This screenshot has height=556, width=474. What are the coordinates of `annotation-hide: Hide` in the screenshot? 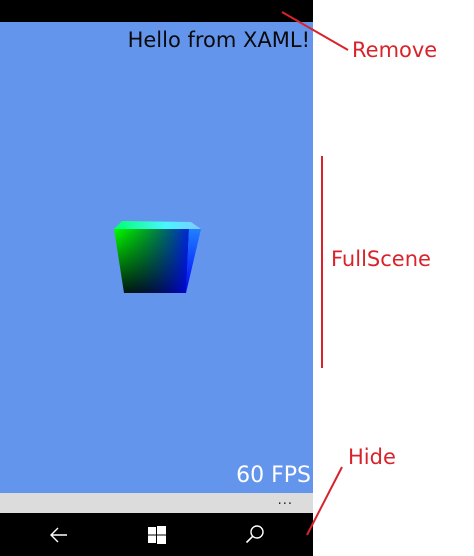 It's located at (372, 457).